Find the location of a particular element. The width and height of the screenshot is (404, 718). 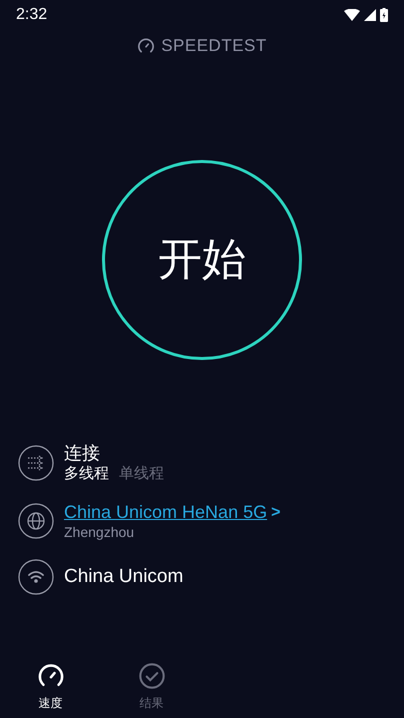

connection-option: 多线程 is located at coordinates (86, 474).